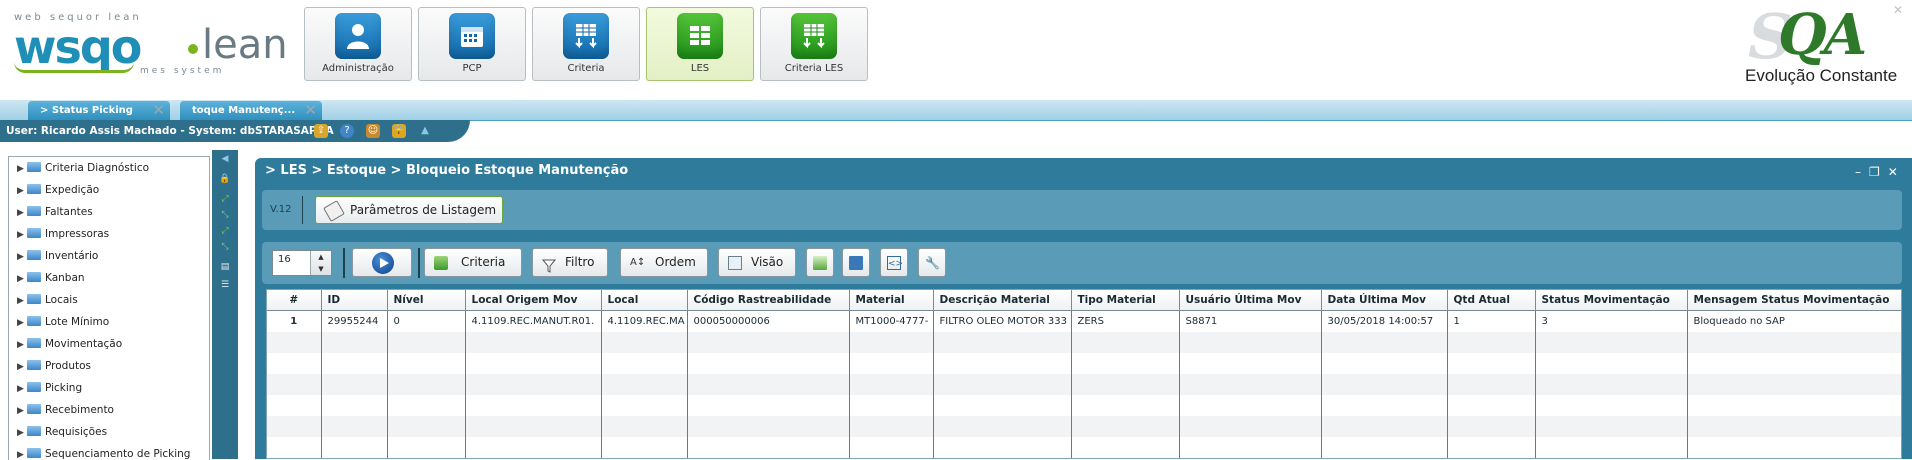 The image size is (1912, 460). What do you see at coordinates (358, 44) in the screenshot?
I see `module-button-administracao: Administração` at bounding box center [358, 44].